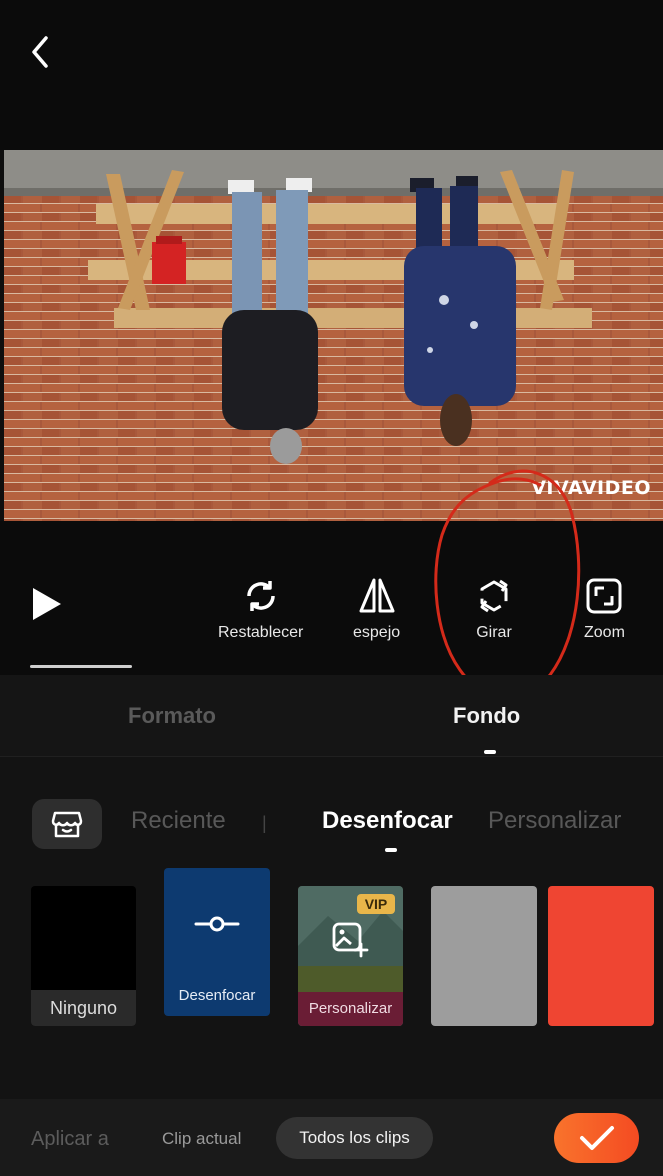  I want to click on rotate-button: Girar, so click(494, 609).